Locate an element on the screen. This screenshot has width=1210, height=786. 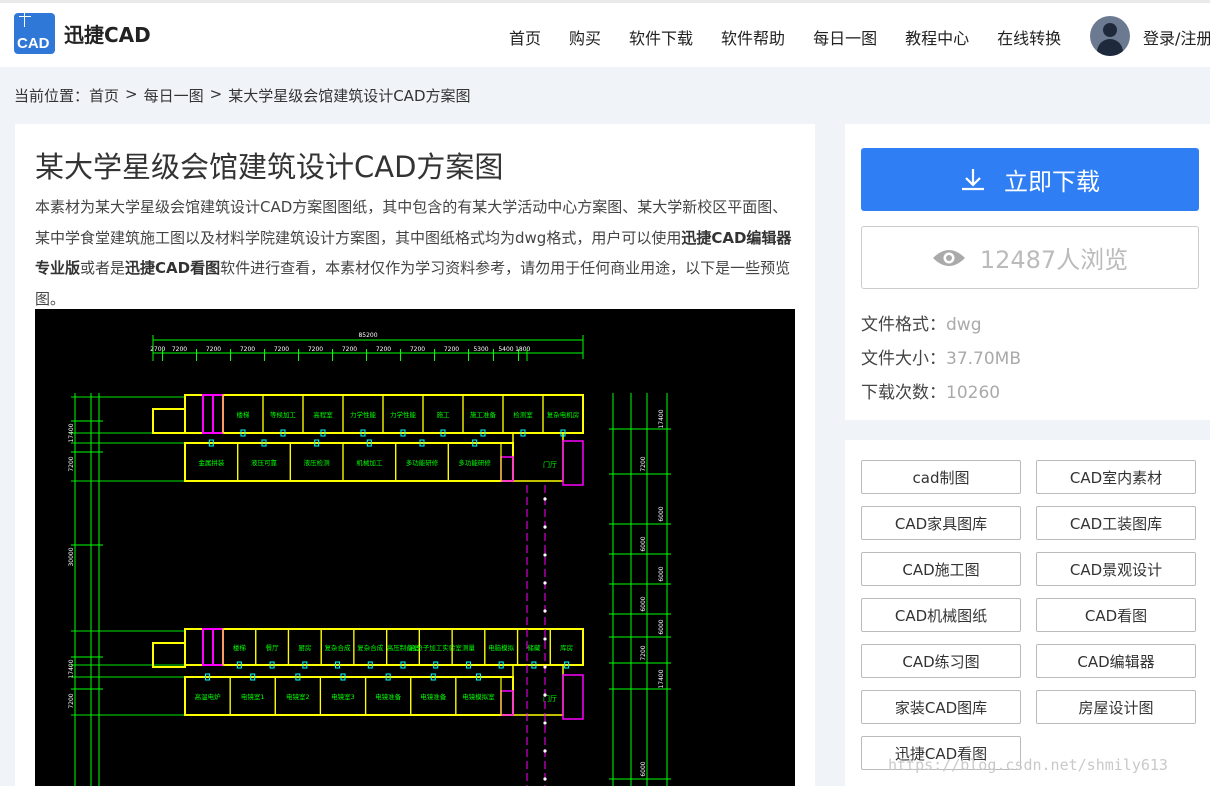
cad-dimension-label: 1800 is located at coordinates (522, 349).